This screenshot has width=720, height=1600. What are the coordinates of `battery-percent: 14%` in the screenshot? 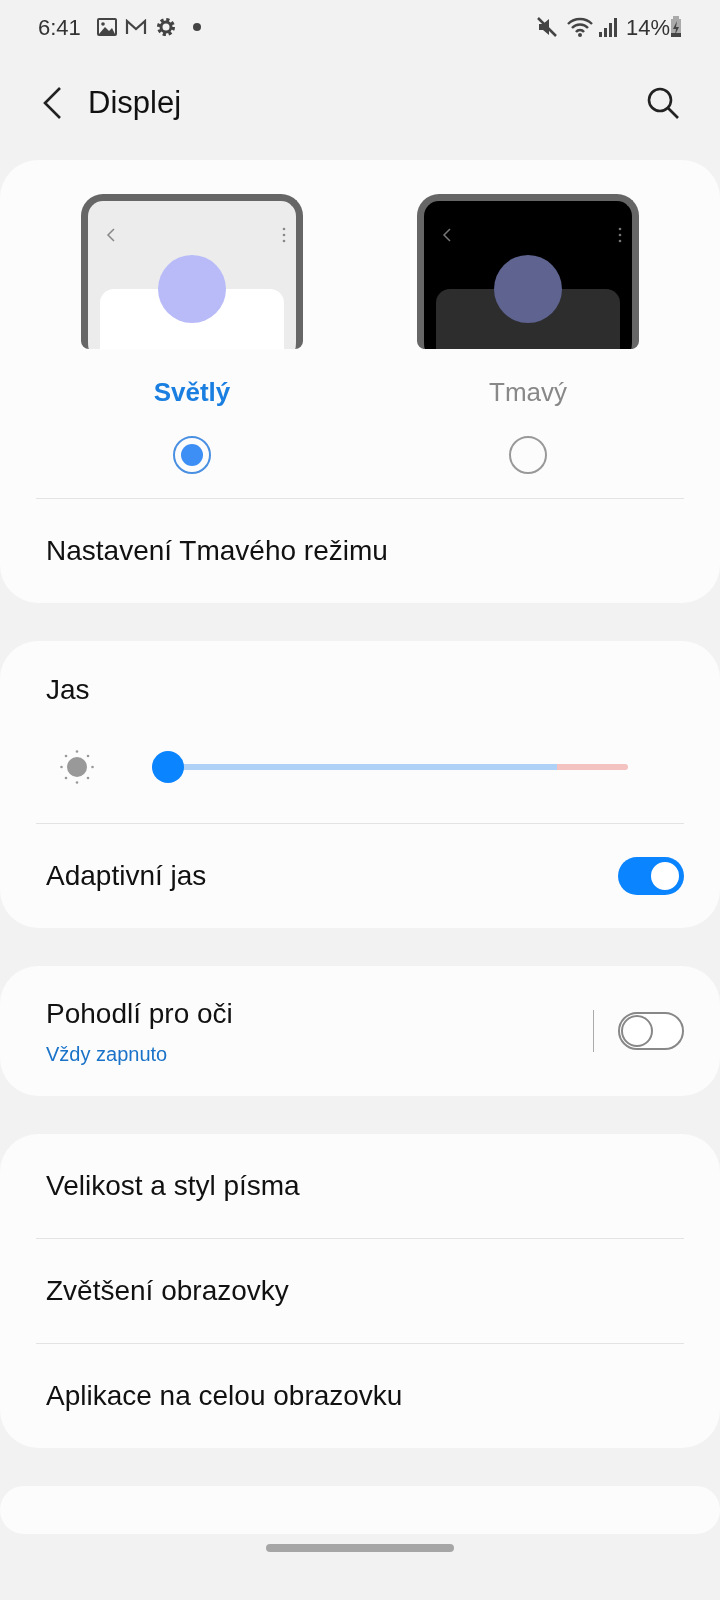 It's located at (647, 27).